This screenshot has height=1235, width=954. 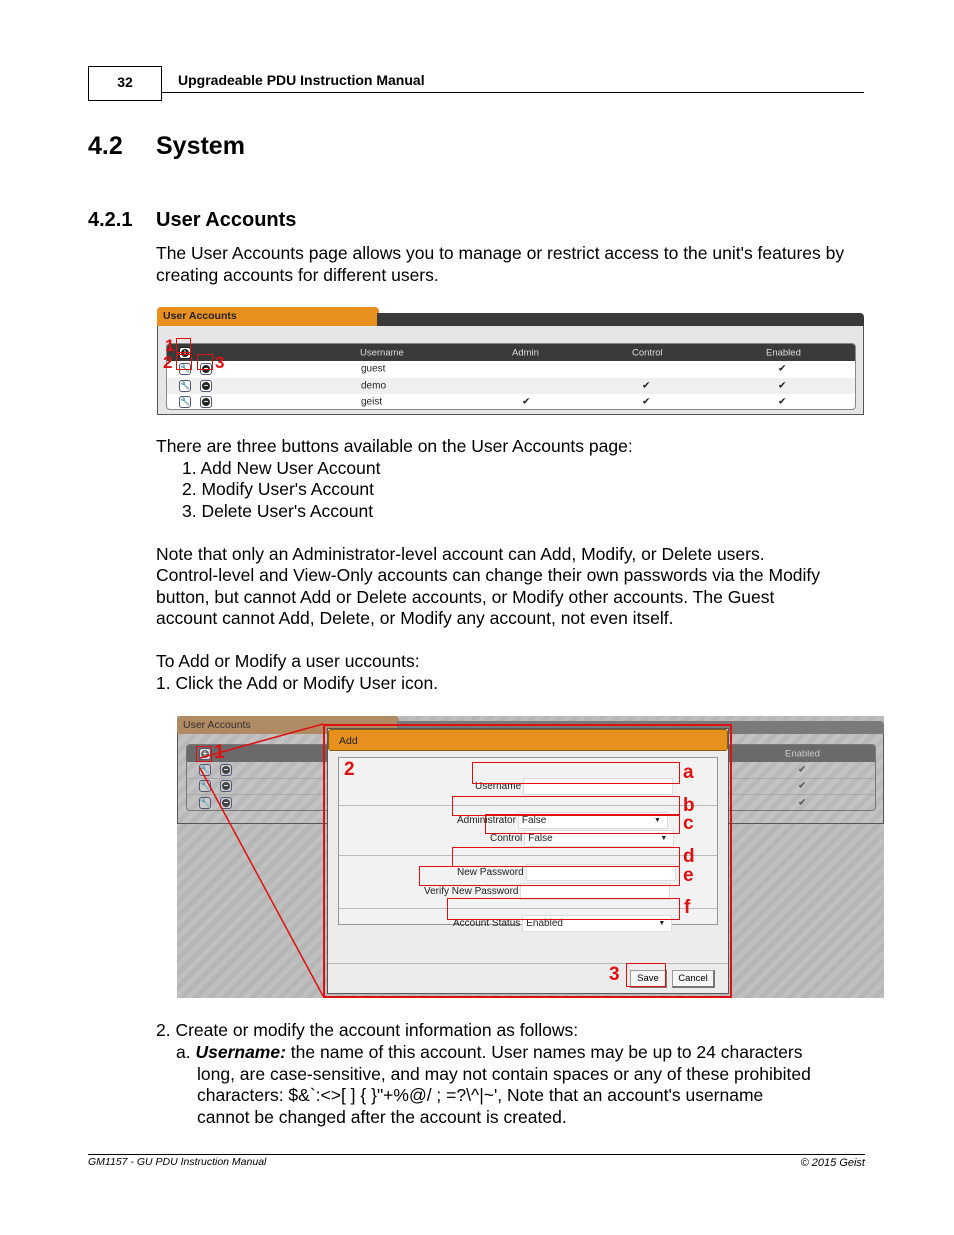 I want to click on callout-label-c: c, so click(x=688, y=823).